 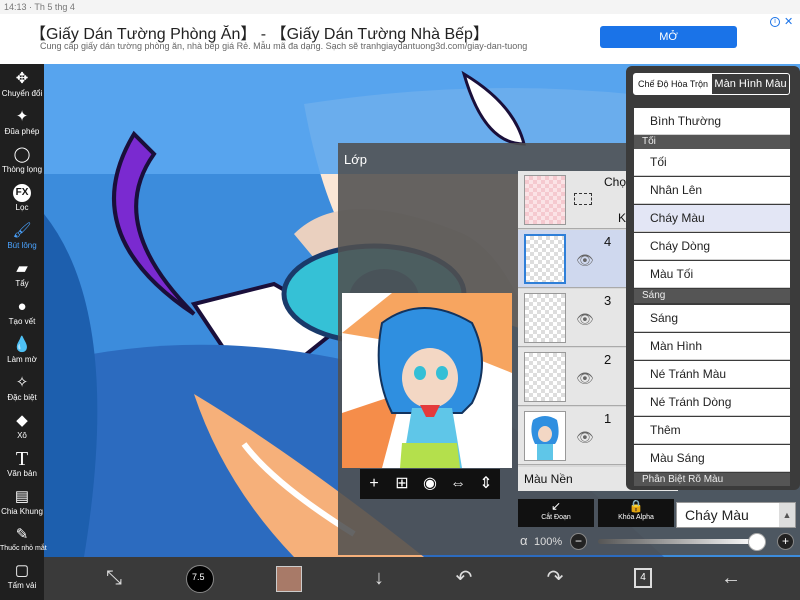 What do you see at coordinates (712, 458) in the screenshot?
I see `blend-item: Màu Sáng` at bounding box center [712, 458].